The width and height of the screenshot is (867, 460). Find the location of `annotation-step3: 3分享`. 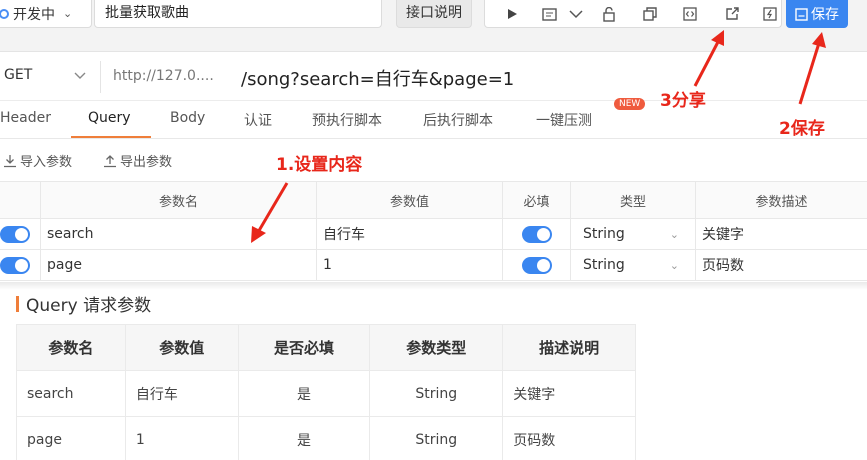

annotation-step3: 3分享 is located at coordinates (683, 101).